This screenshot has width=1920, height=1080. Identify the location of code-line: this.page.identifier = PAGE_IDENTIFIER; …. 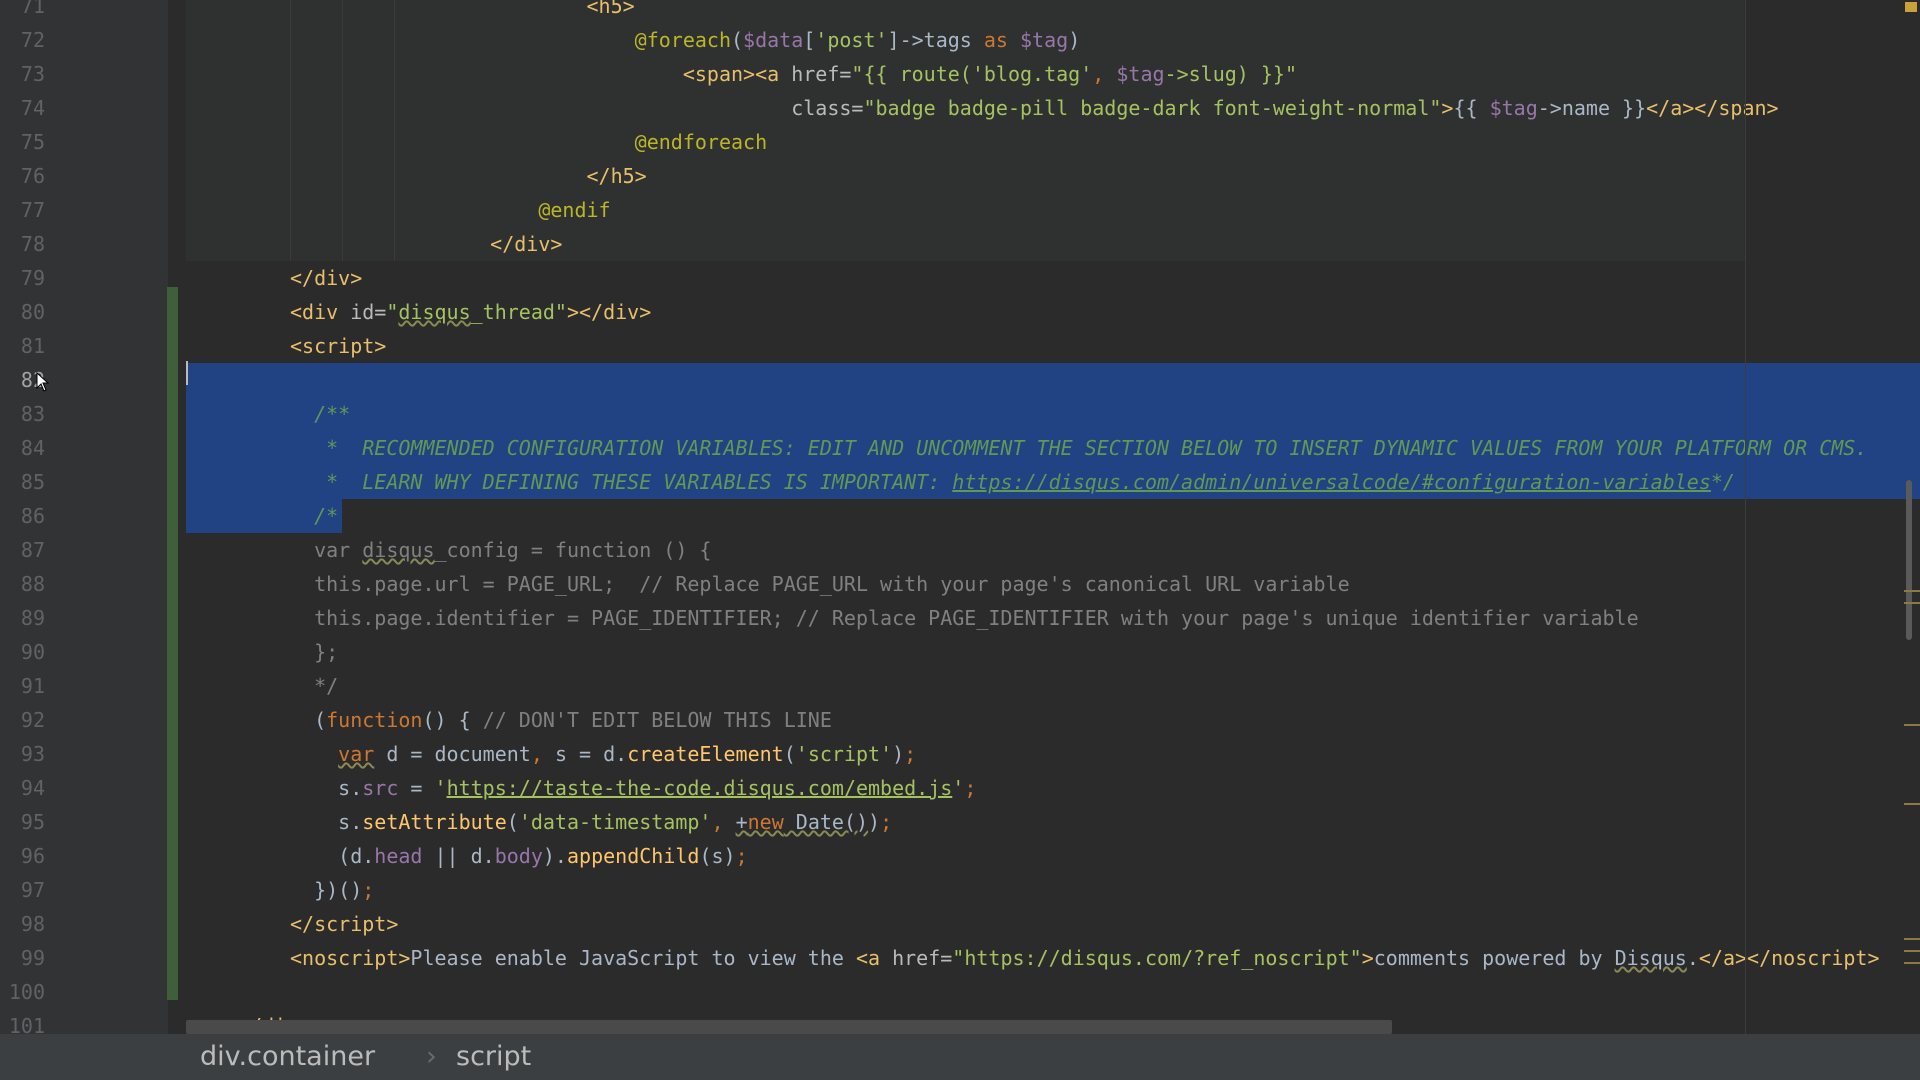
(1053, 618).